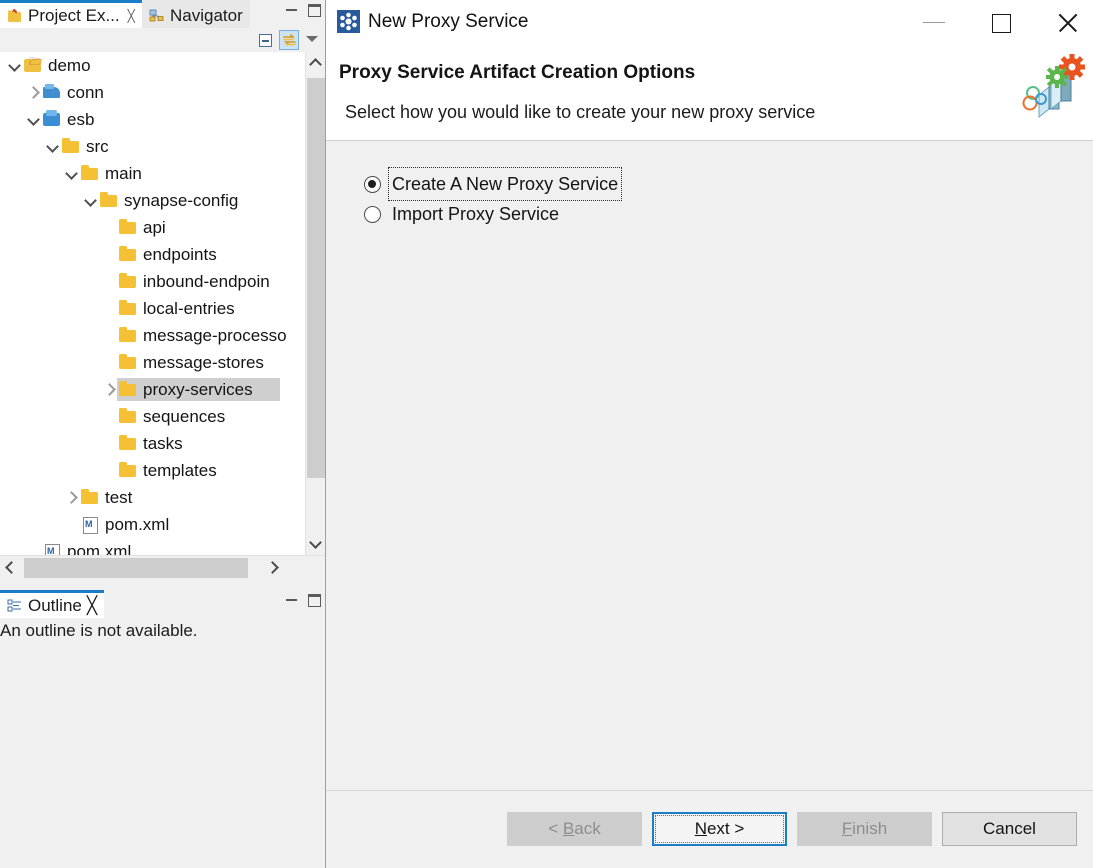 This screenshot has height=868, width=1093. I want to click on tree-item-proxy-services: proxy-services, so click(146, 389).